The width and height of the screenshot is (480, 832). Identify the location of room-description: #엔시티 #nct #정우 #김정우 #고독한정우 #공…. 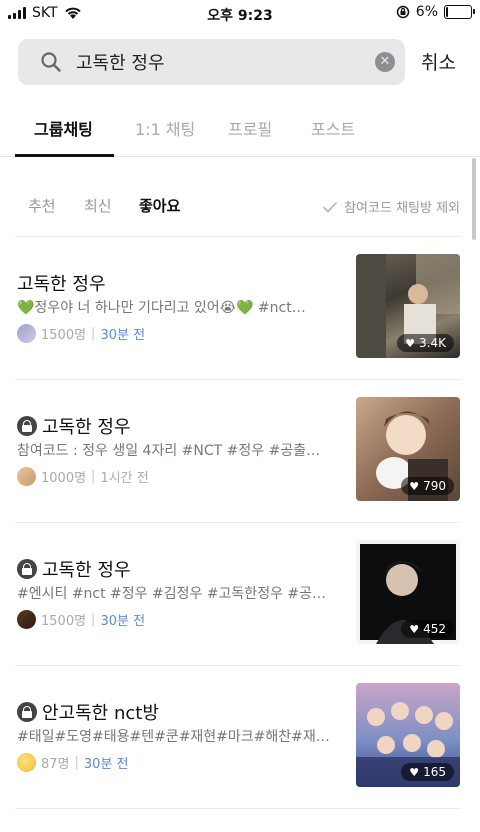
(172, 594).